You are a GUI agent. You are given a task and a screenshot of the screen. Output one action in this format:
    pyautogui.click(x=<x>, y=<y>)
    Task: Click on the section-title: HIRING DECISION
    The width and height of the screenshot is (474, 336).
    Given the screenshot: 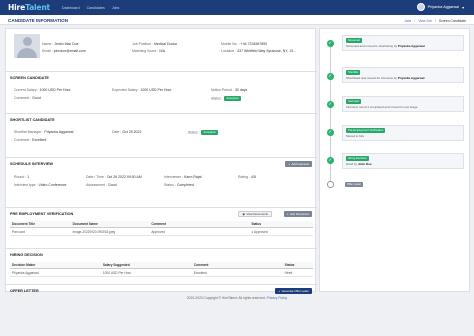 What is the action you would take?
    pyautogui.click(x=26, y=255)
    